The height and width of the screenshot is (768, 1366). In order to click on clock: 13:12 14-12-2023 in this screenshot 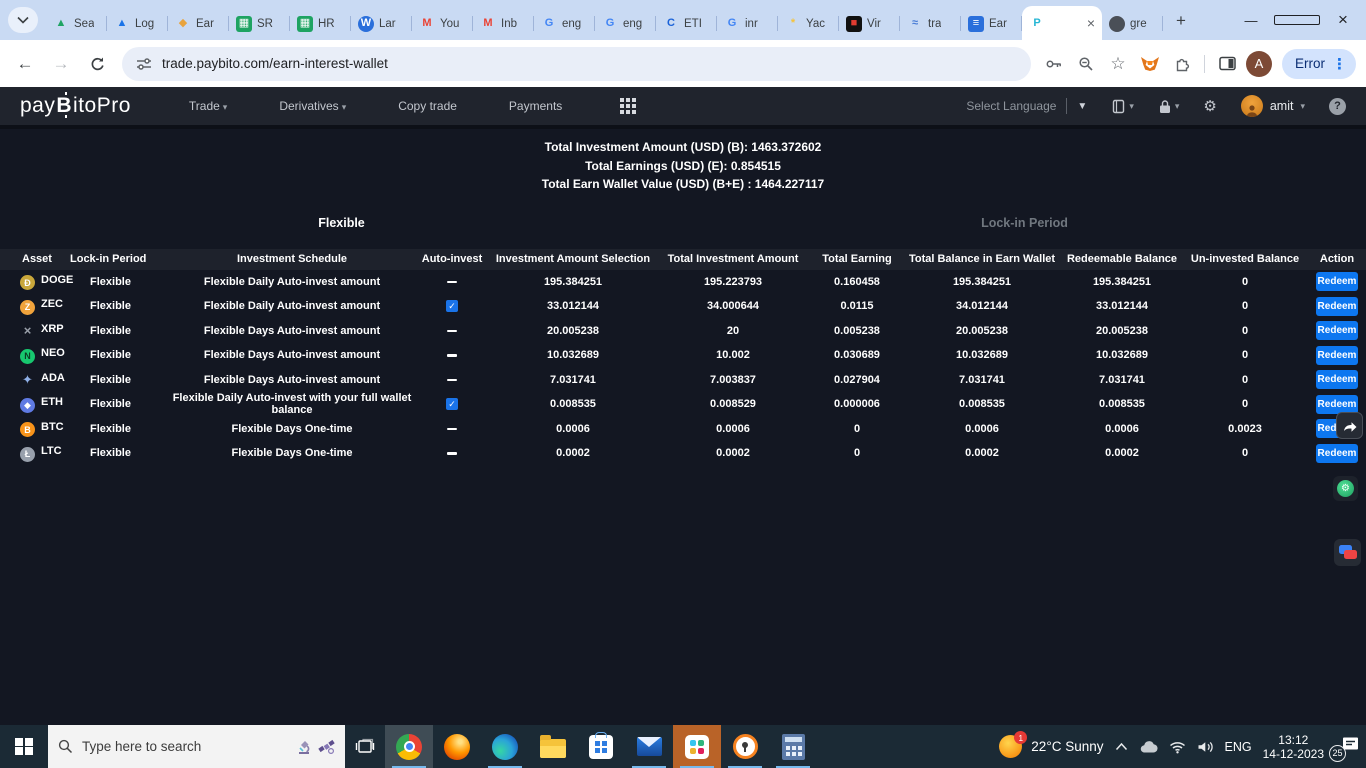, I will do `click(1293, 747)`.